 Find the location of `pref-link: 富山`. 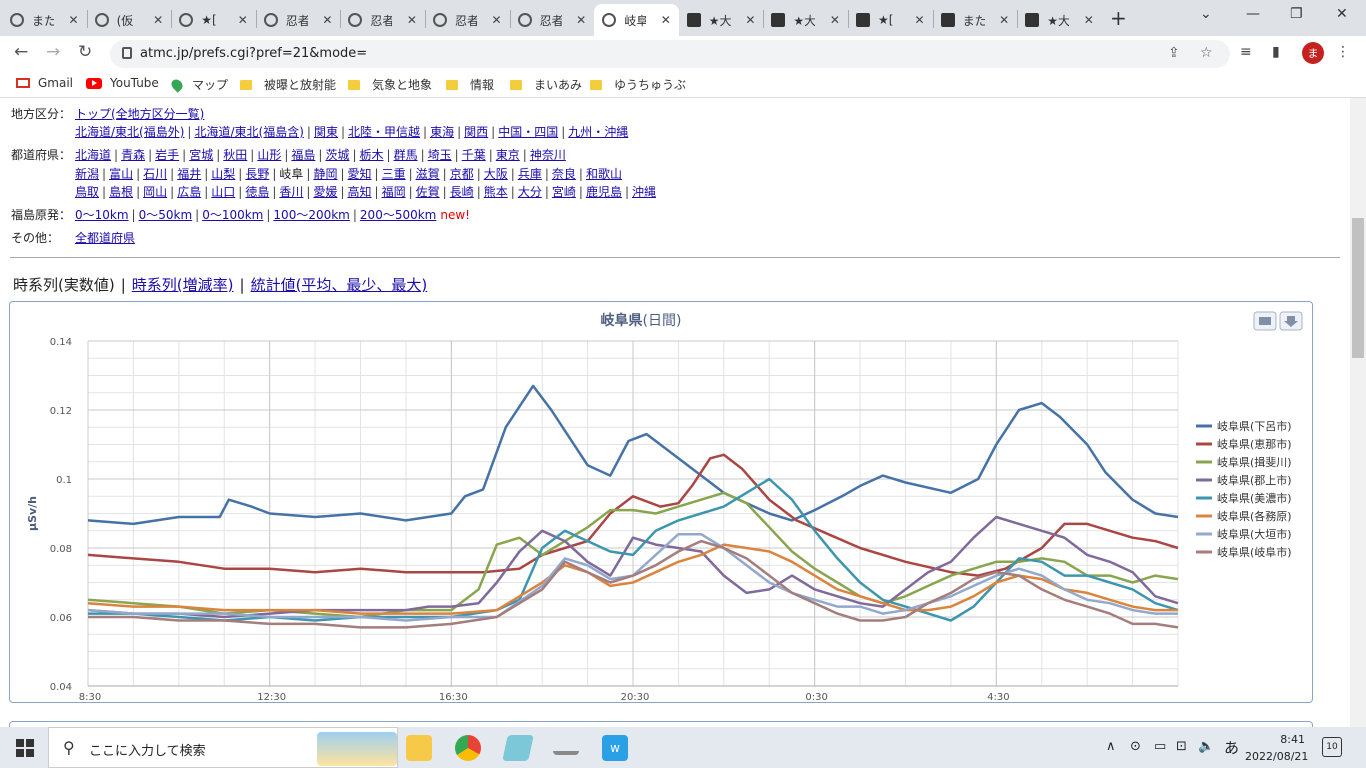

pref-link: 富山 is located at coordinates (121, 174).